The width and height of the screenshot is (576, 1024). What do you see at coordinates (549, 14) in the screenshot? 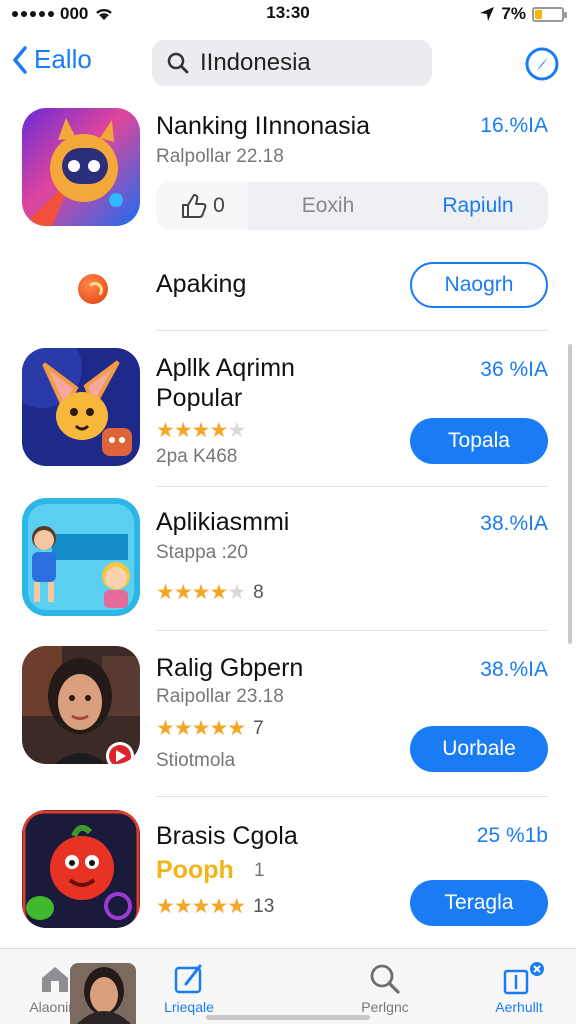
I see `battery-icon` at bounding box center [549, 14].